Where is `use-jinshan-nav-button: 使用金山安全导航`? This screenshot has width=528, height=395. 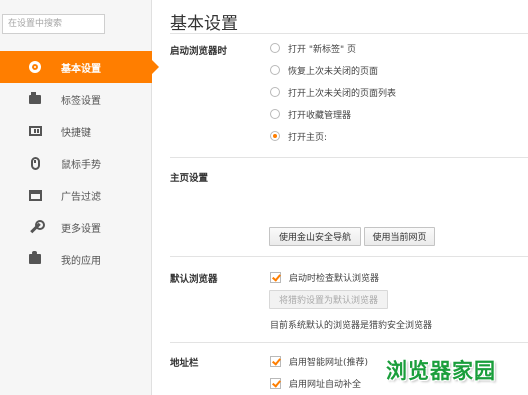 use-jinshan-nav-button: 使用金山安全导航 is located at coordinates (315, 236).